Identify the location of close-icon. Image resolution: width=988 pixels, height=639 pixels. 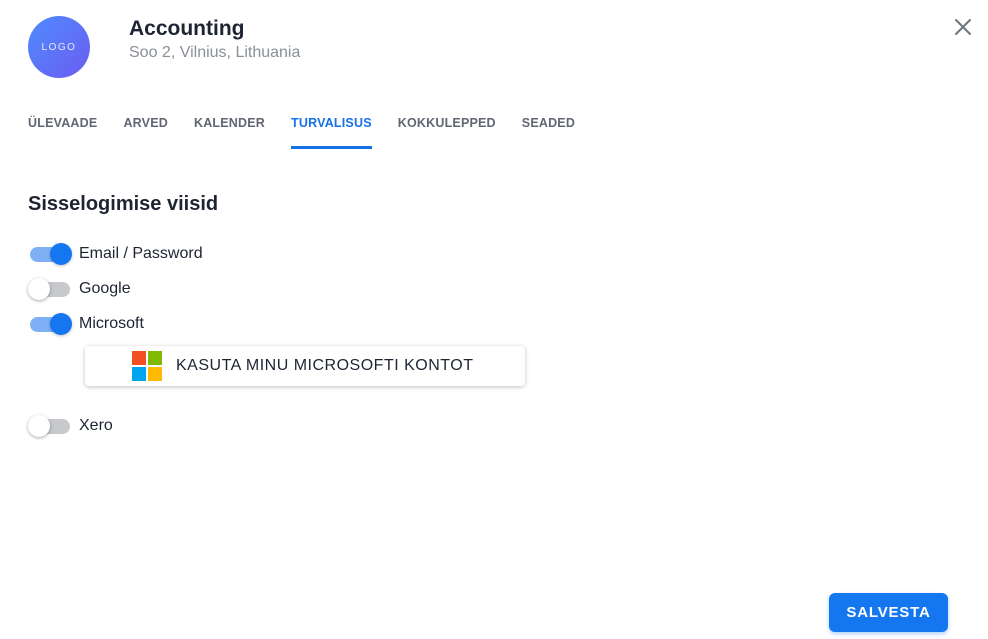
(963, 27).